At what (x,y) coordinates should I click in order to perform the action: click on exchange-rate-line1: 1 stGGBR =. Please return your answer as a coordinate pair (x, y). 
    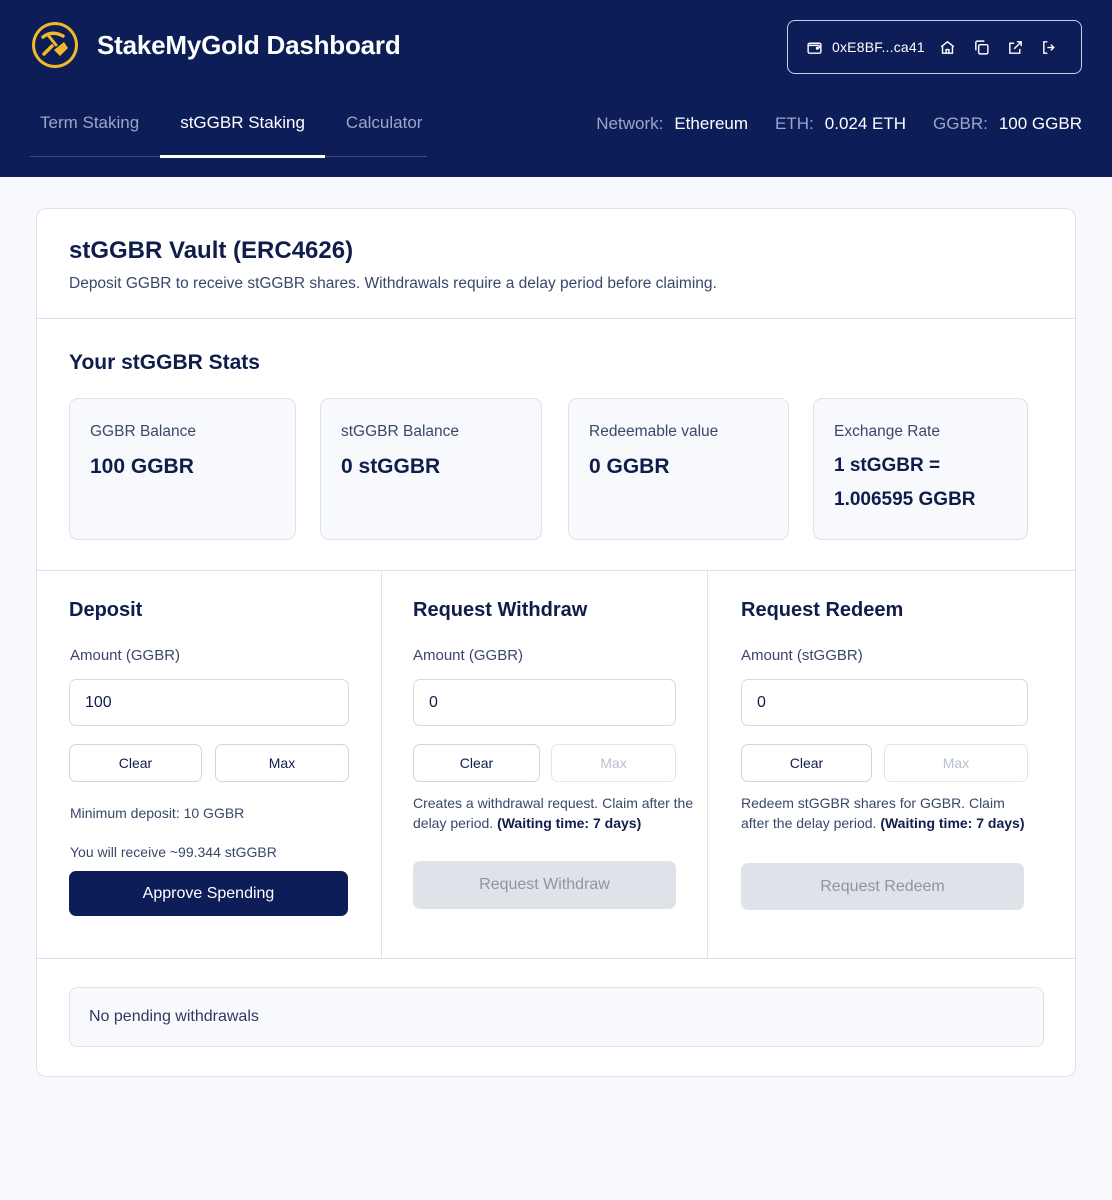
    Looking at the image, I should click on (887, 465).